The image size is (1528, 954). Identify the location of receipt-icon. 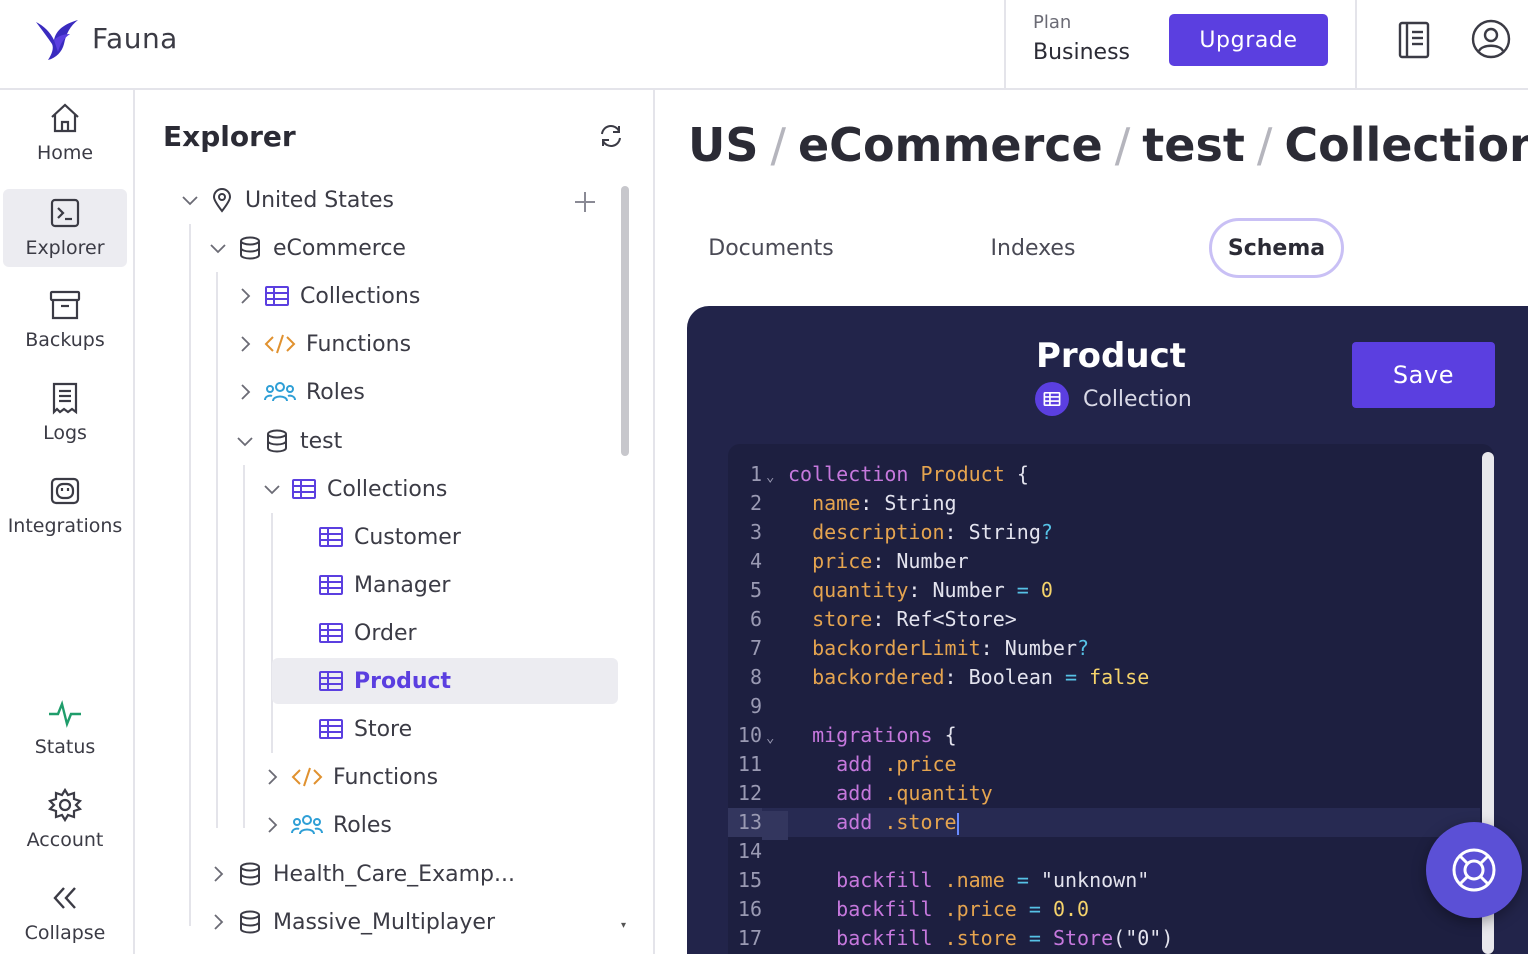
(65, 398).